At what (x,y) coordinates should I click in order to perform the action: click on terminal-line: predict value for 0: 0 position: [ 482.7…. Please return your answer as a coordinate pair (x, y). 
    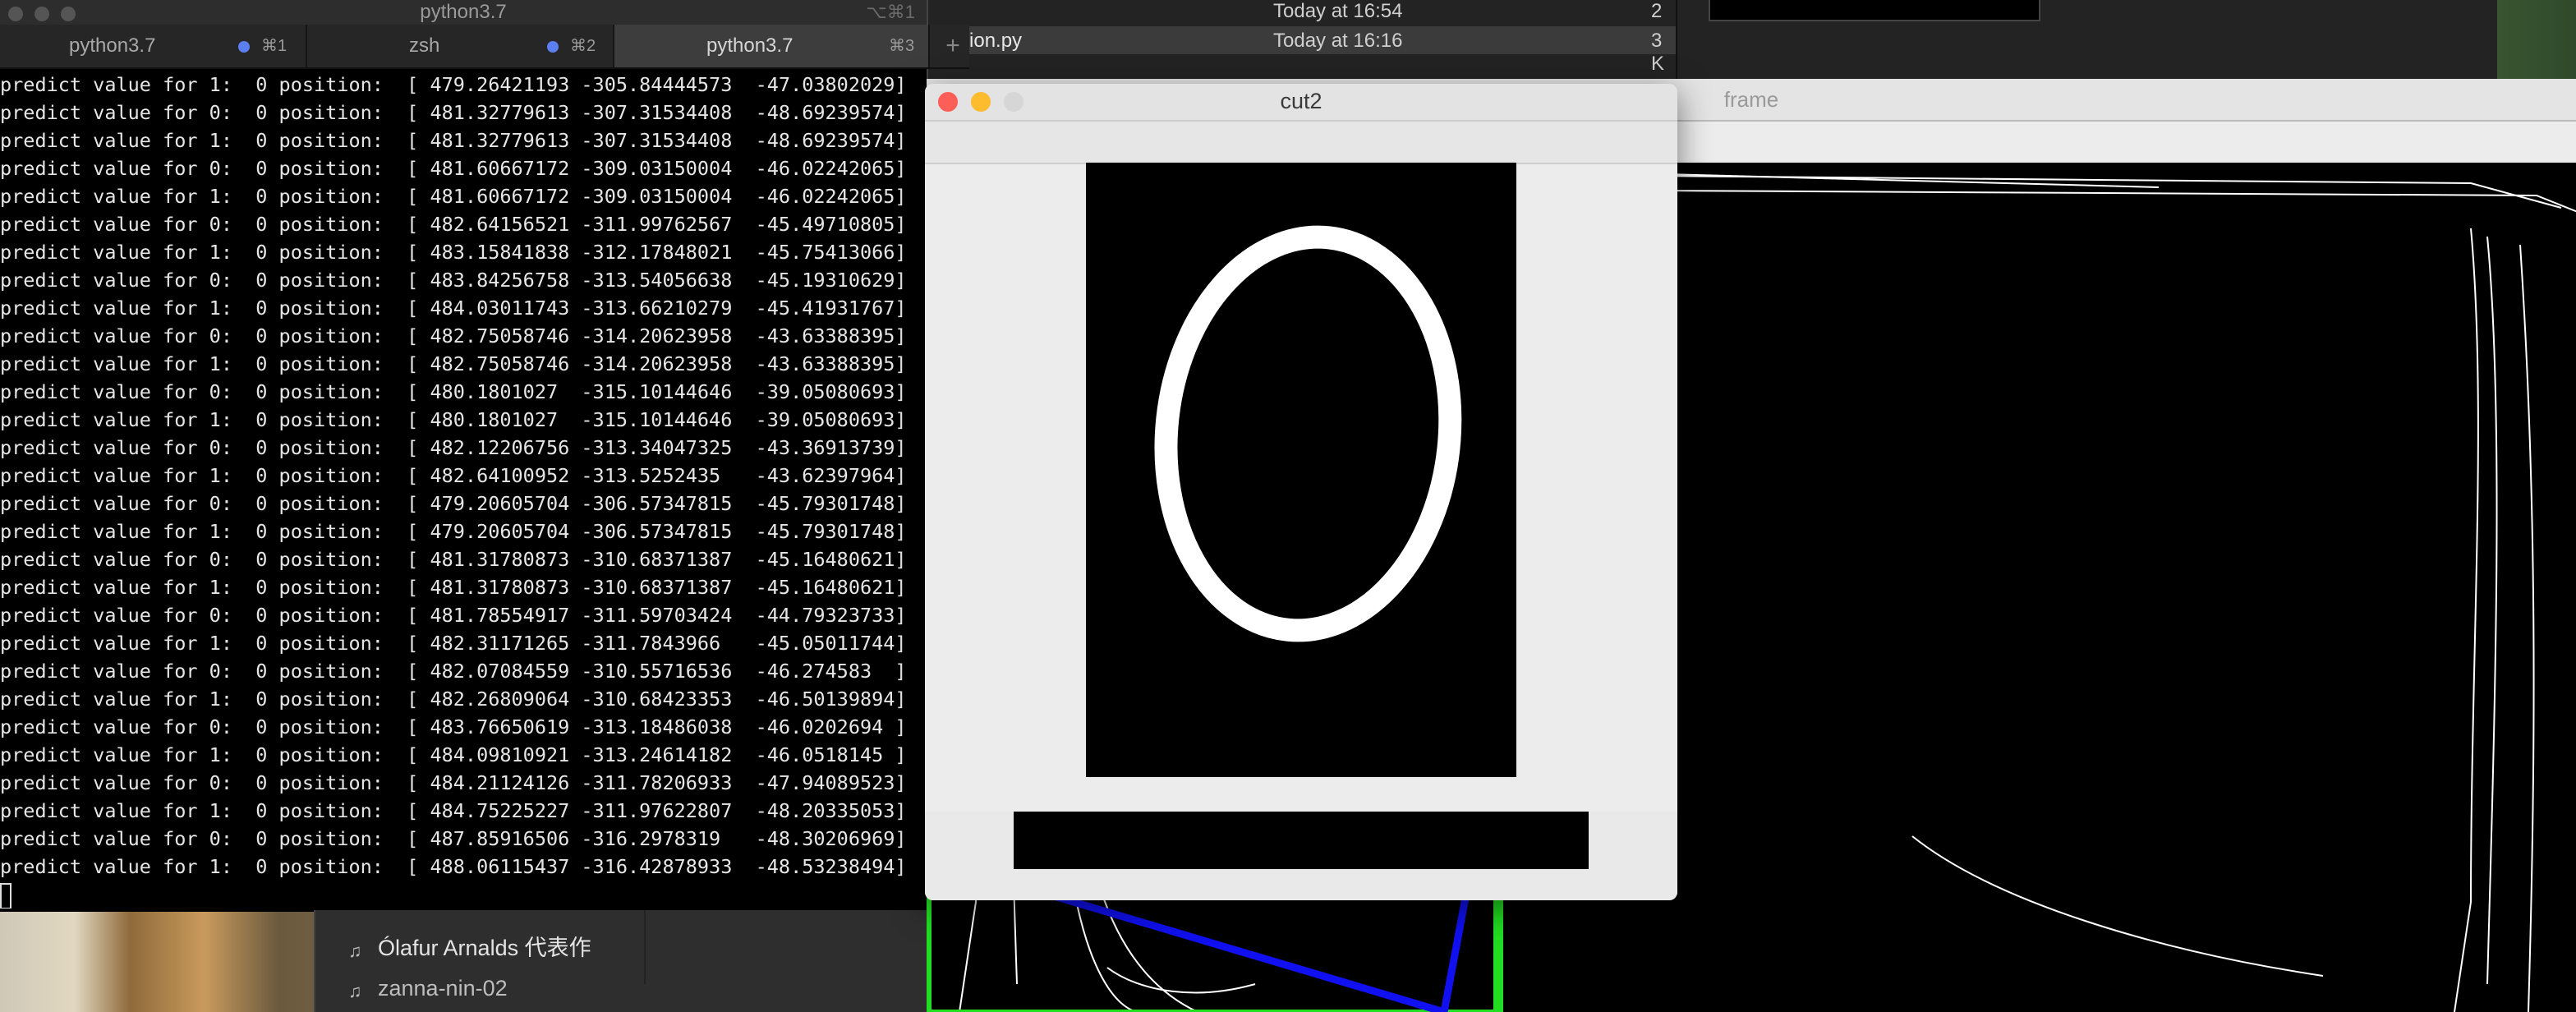
    Looking at the image, I should click on (453, 335).